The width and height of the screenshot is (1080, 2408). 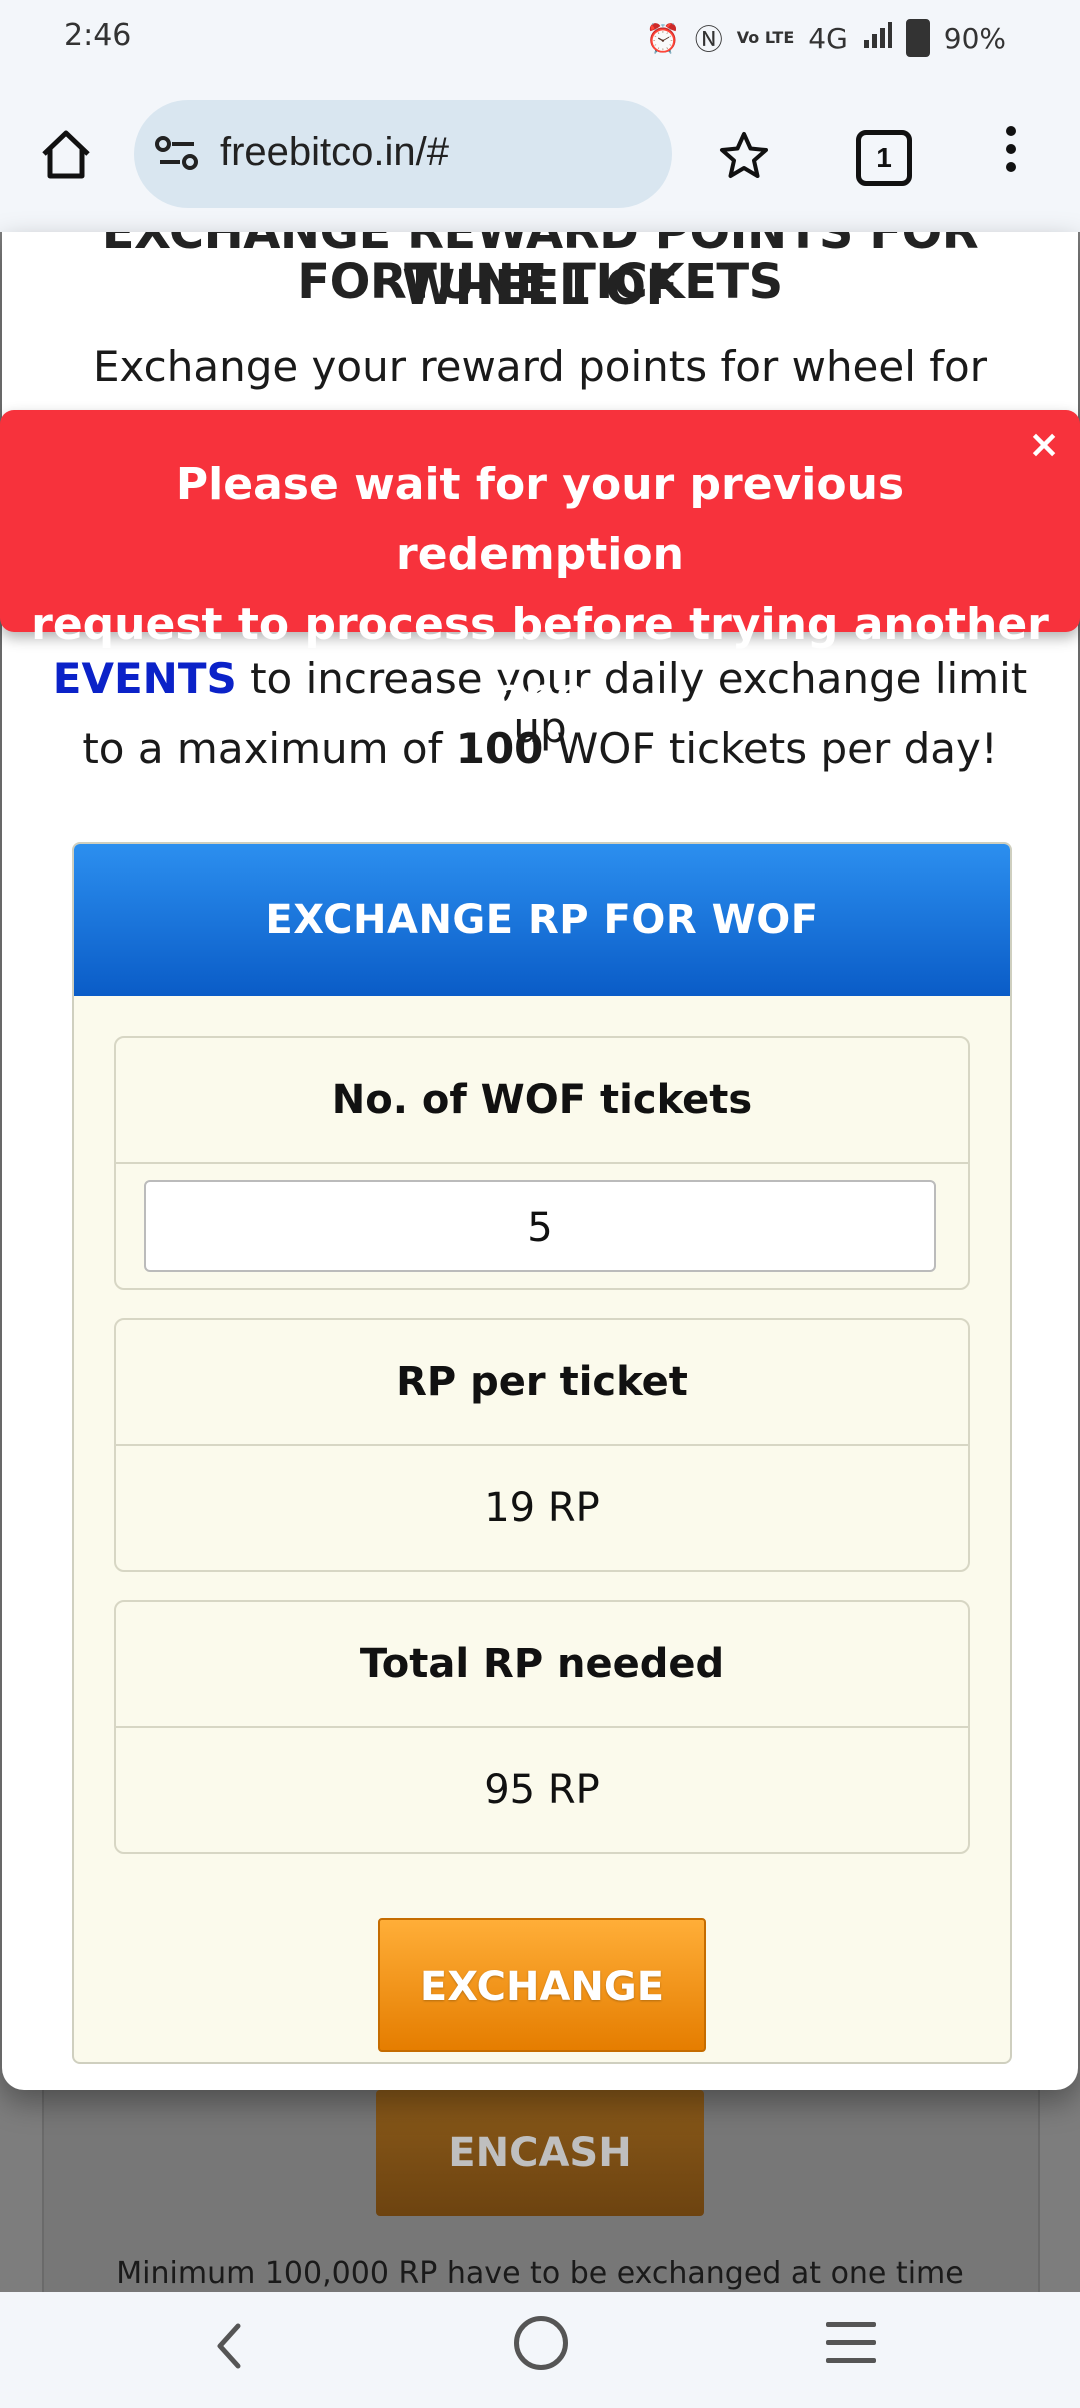 What do you see at coordinates (974, 38) in the screenshot?
I see `battery-percent: 90%` at bounding box center [974, 38].